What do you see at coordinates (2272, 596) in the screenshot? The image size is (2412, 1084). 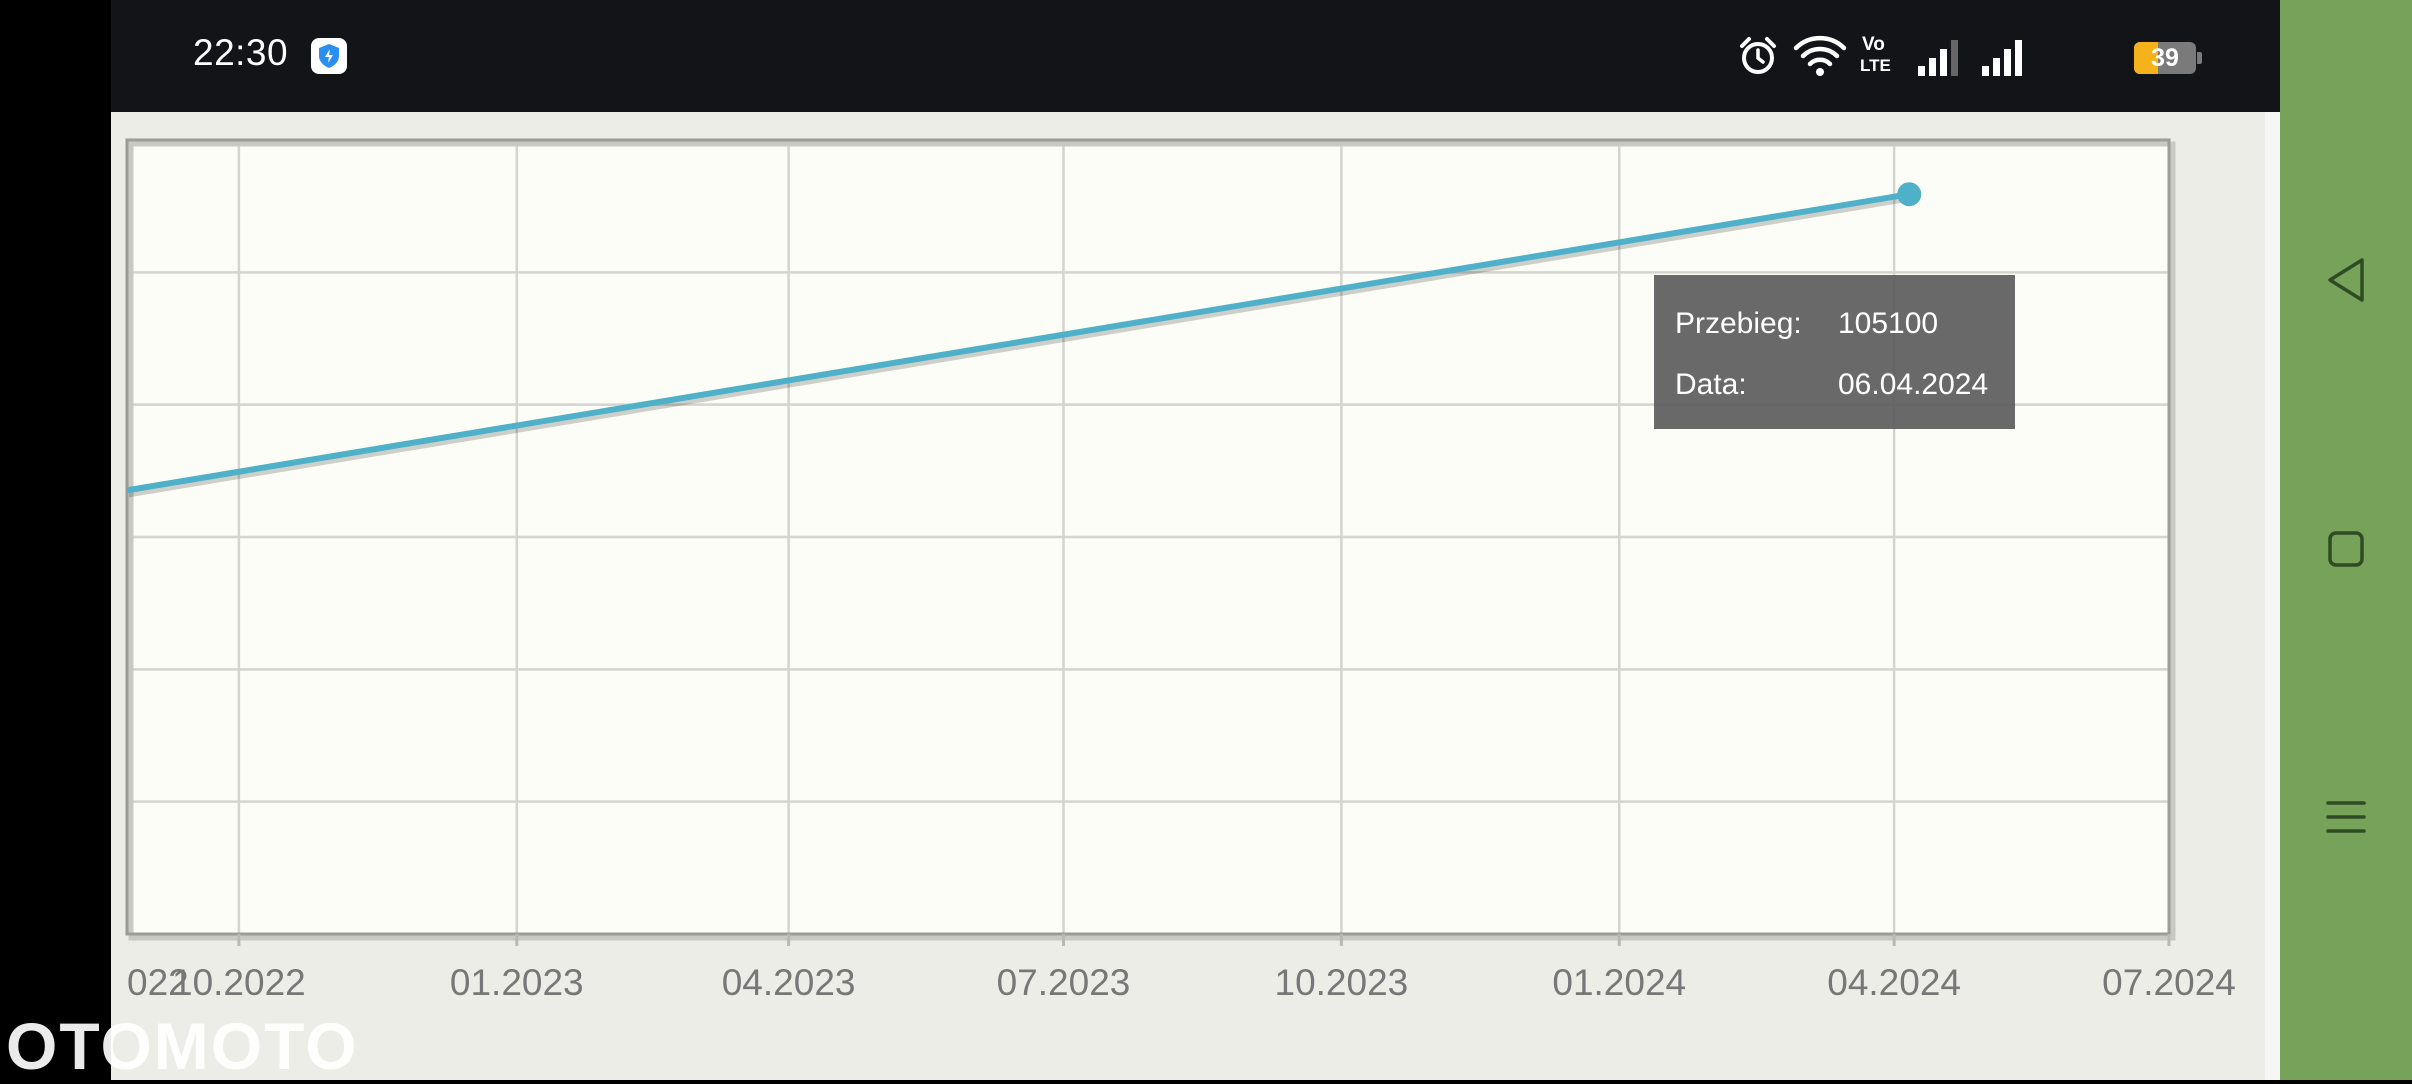 I see `content-edge` at bounding box center [2272, 596].